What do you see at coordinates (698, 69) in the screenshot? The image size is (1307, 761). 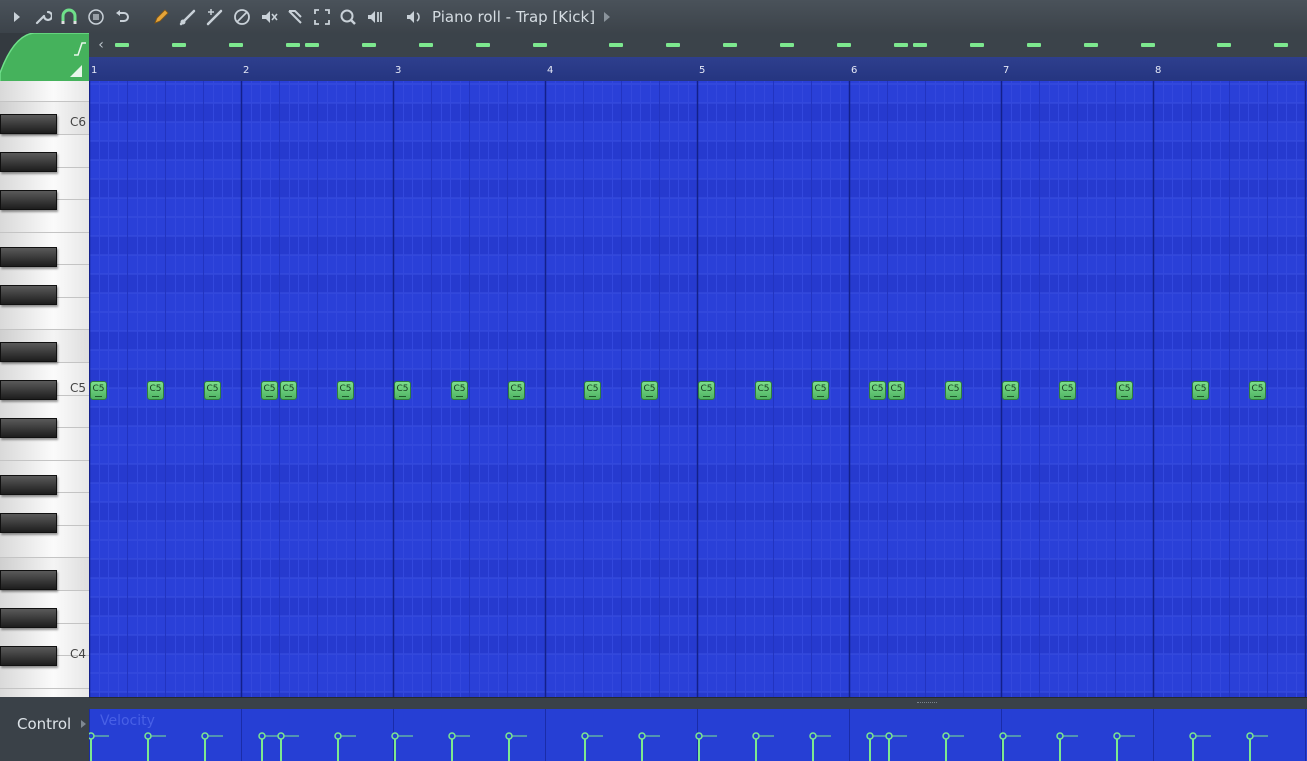 I see `timeline-ruler: 1 2 3 4 5 6 7 8` at bounding box center [698, 69].